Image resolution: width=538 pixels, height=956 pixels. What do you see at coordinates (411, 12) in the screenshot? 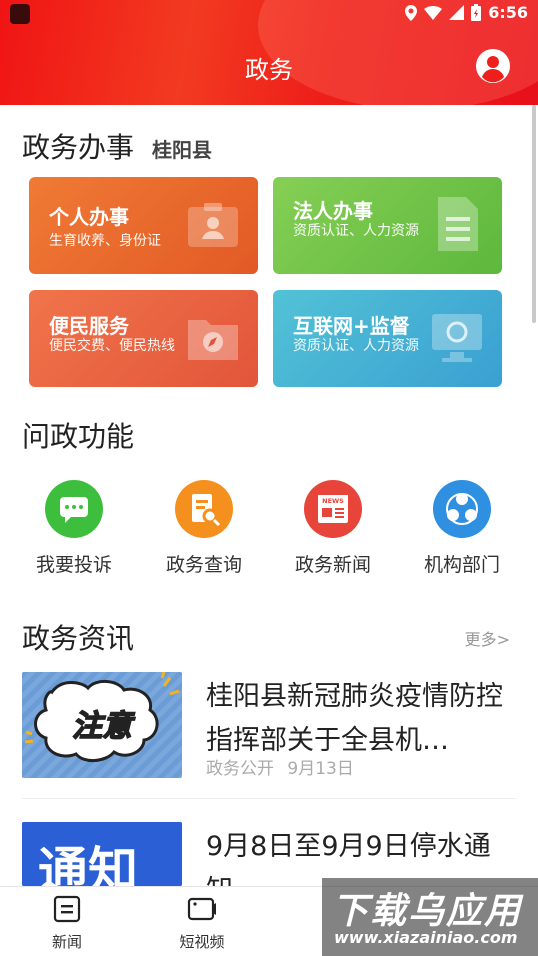
I see `location-icon` at bounding box center [411, 12].